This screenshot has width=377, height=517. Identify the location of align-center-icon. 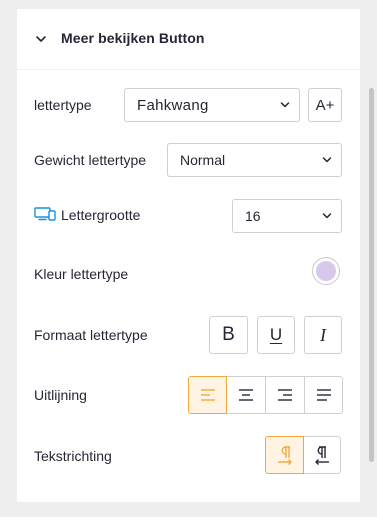
(246, 395).